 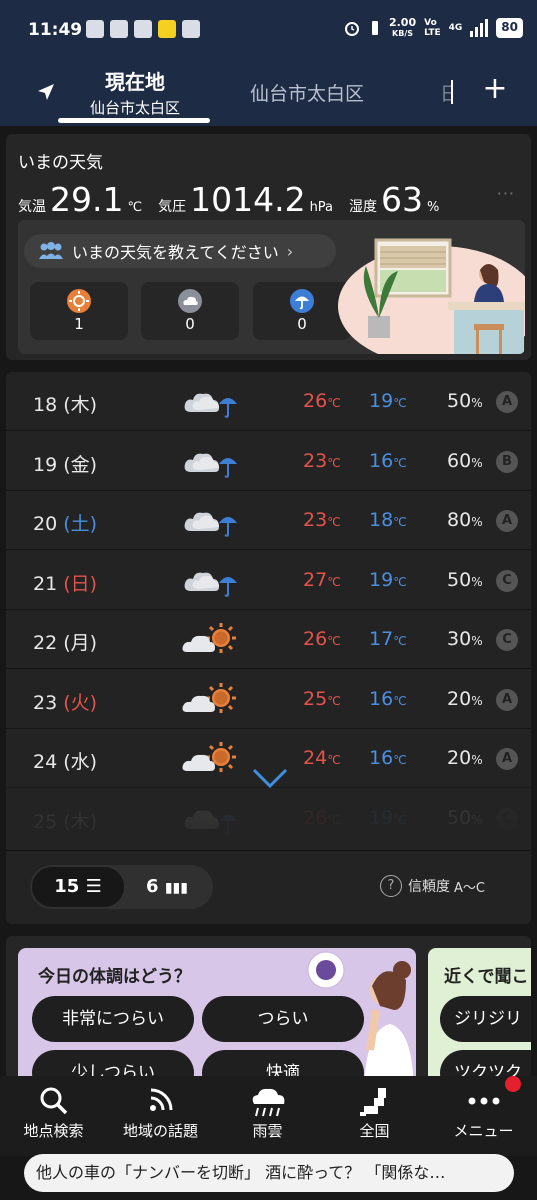 I want to click on health-topic-card: 今日の体調はどう？ 非常につらい つらい 少しつらい 快適, so click(x=217, y=1017).